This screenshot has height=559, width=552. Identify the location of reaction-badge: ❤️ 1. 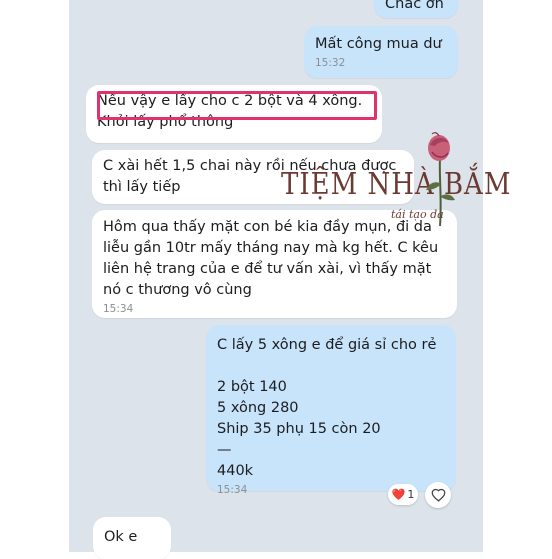
(403, 494).